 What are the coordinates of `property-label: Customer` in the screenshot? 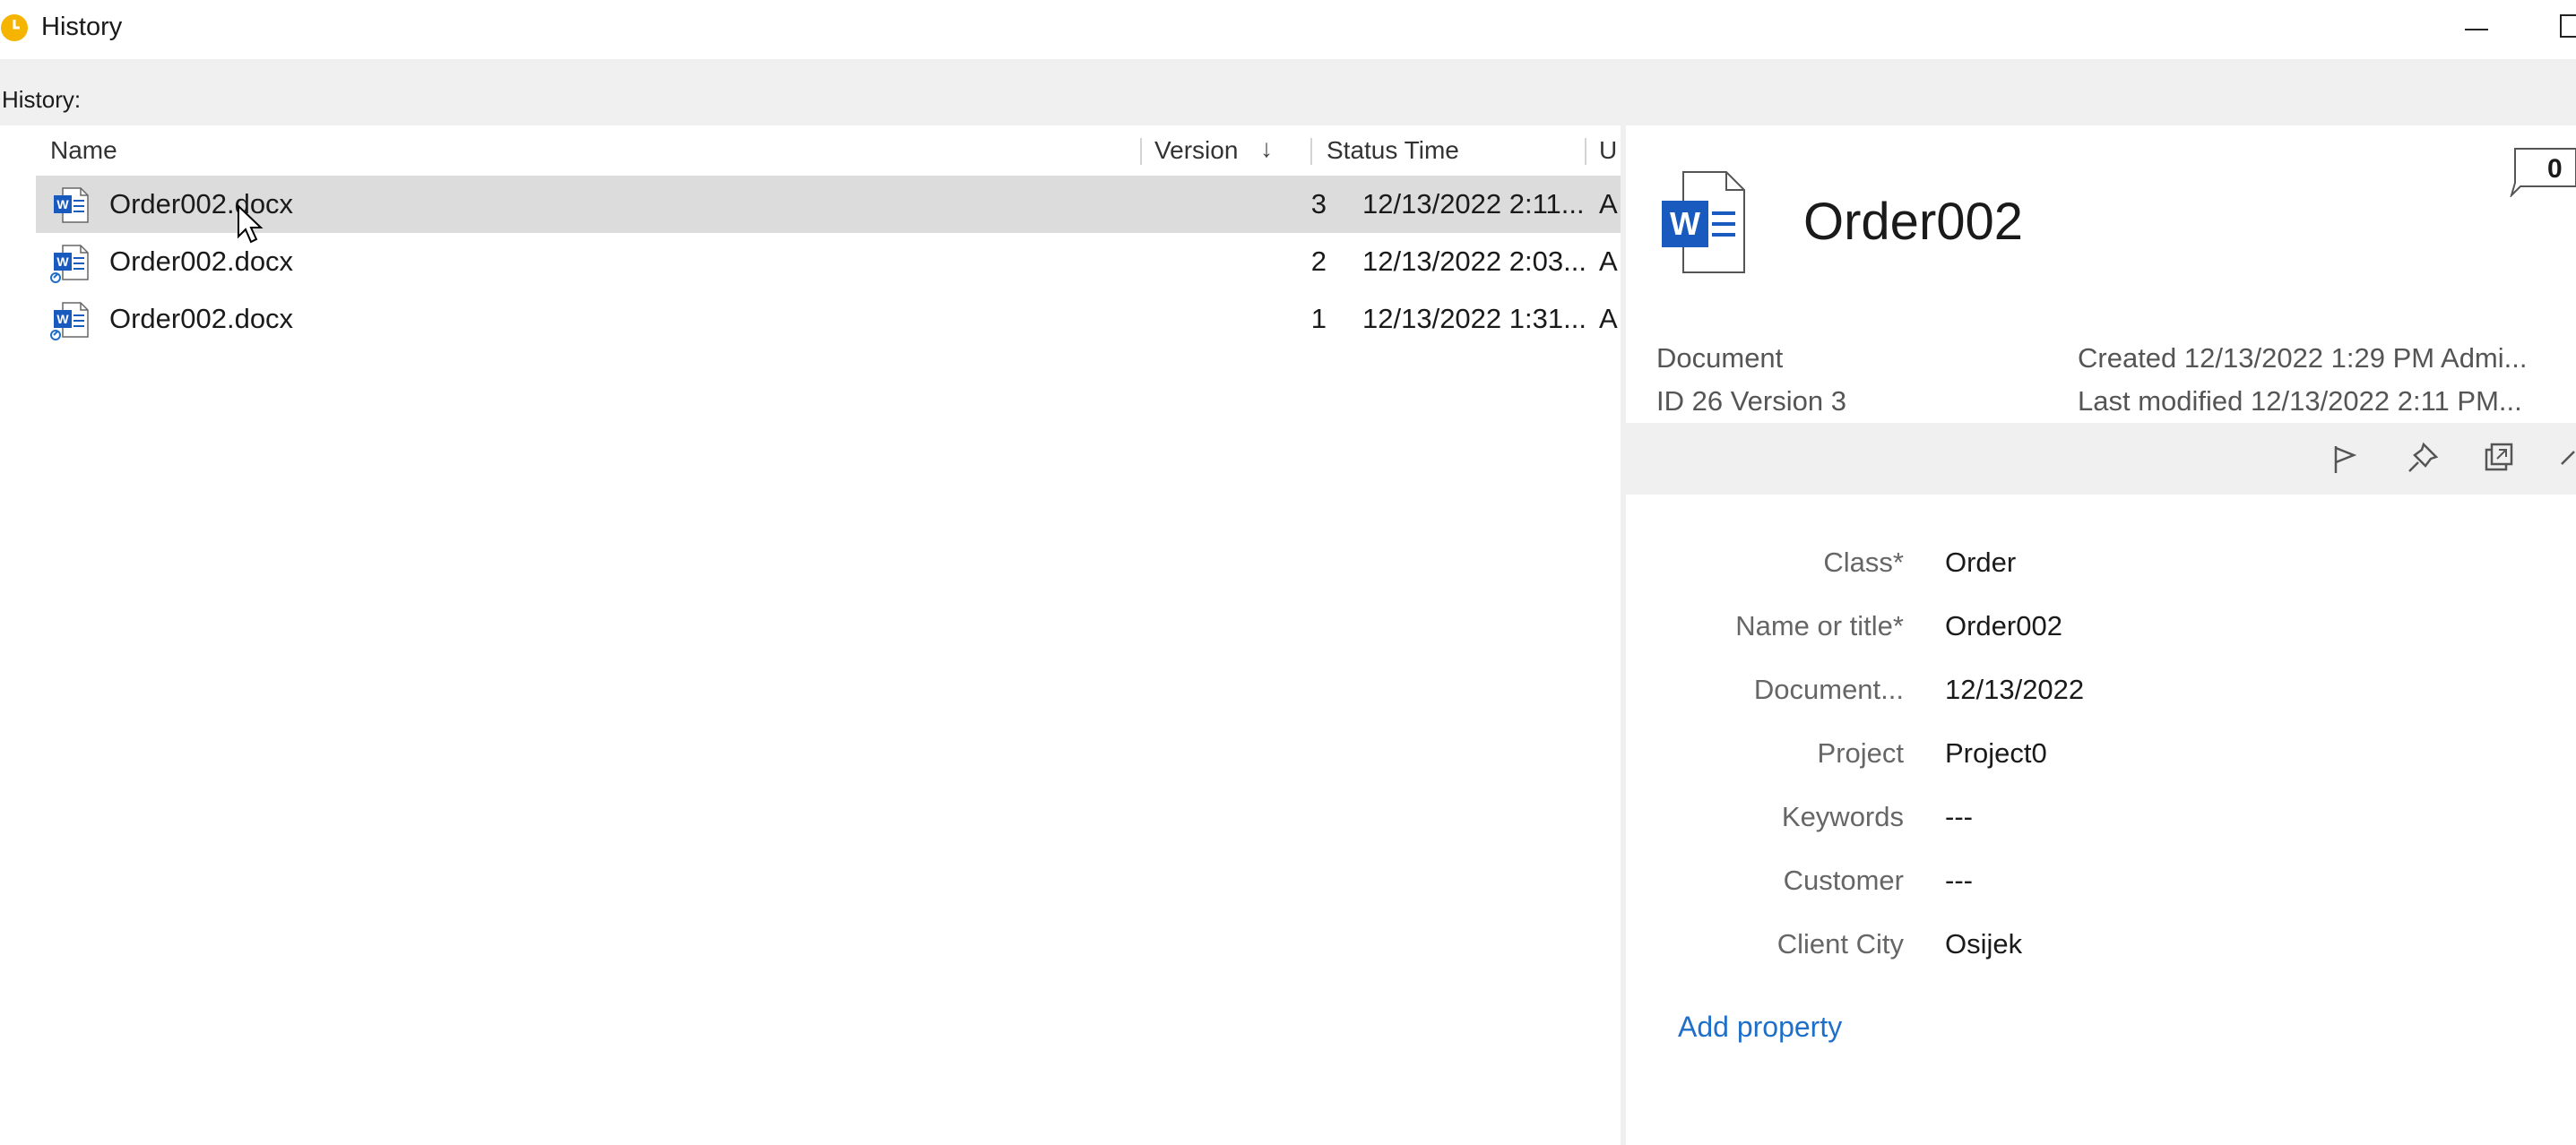 It's located at (1843, 880).